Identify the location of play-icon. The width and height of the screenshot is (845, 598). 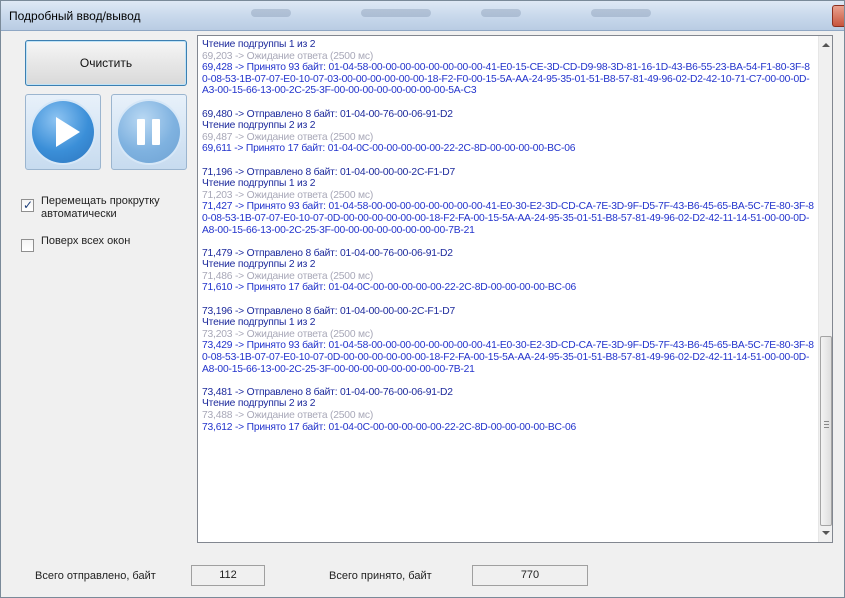
(63, 132).